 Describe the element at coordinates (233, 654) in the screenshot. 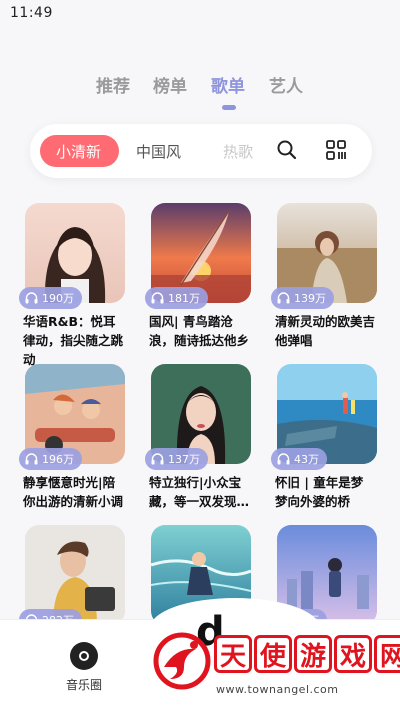

I see `watermark-char: 天` at that location.